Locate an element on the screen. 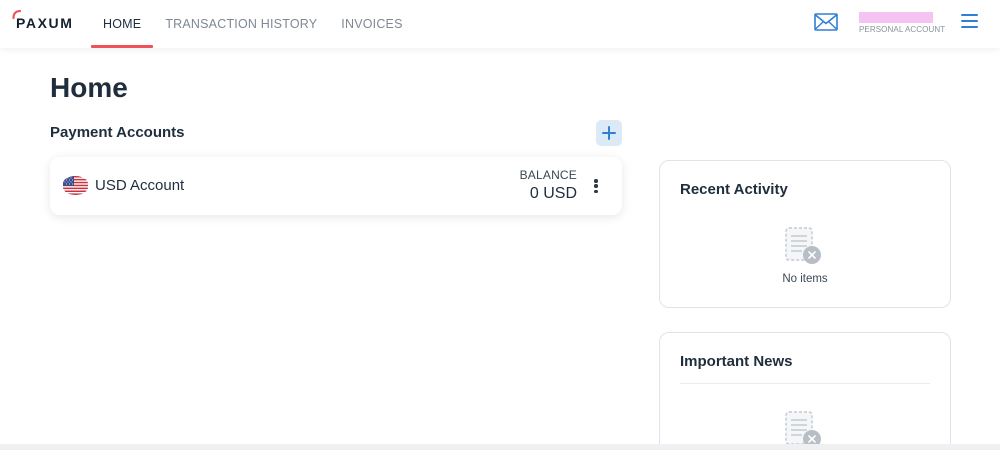 Image resolution: width=1000 pixels, height=450 pixels. logo-text: PAXUM is located at coordinates (45, 23).